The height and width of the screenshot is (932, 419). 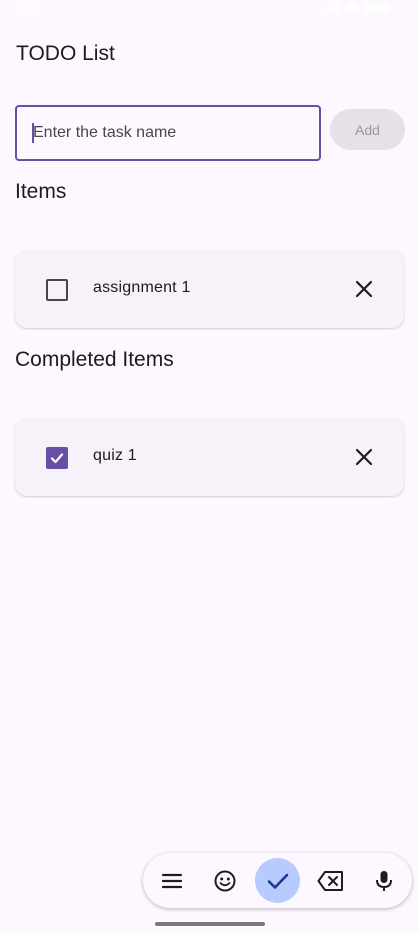 I want to click on emoji-button, so click(x=225, y=881).